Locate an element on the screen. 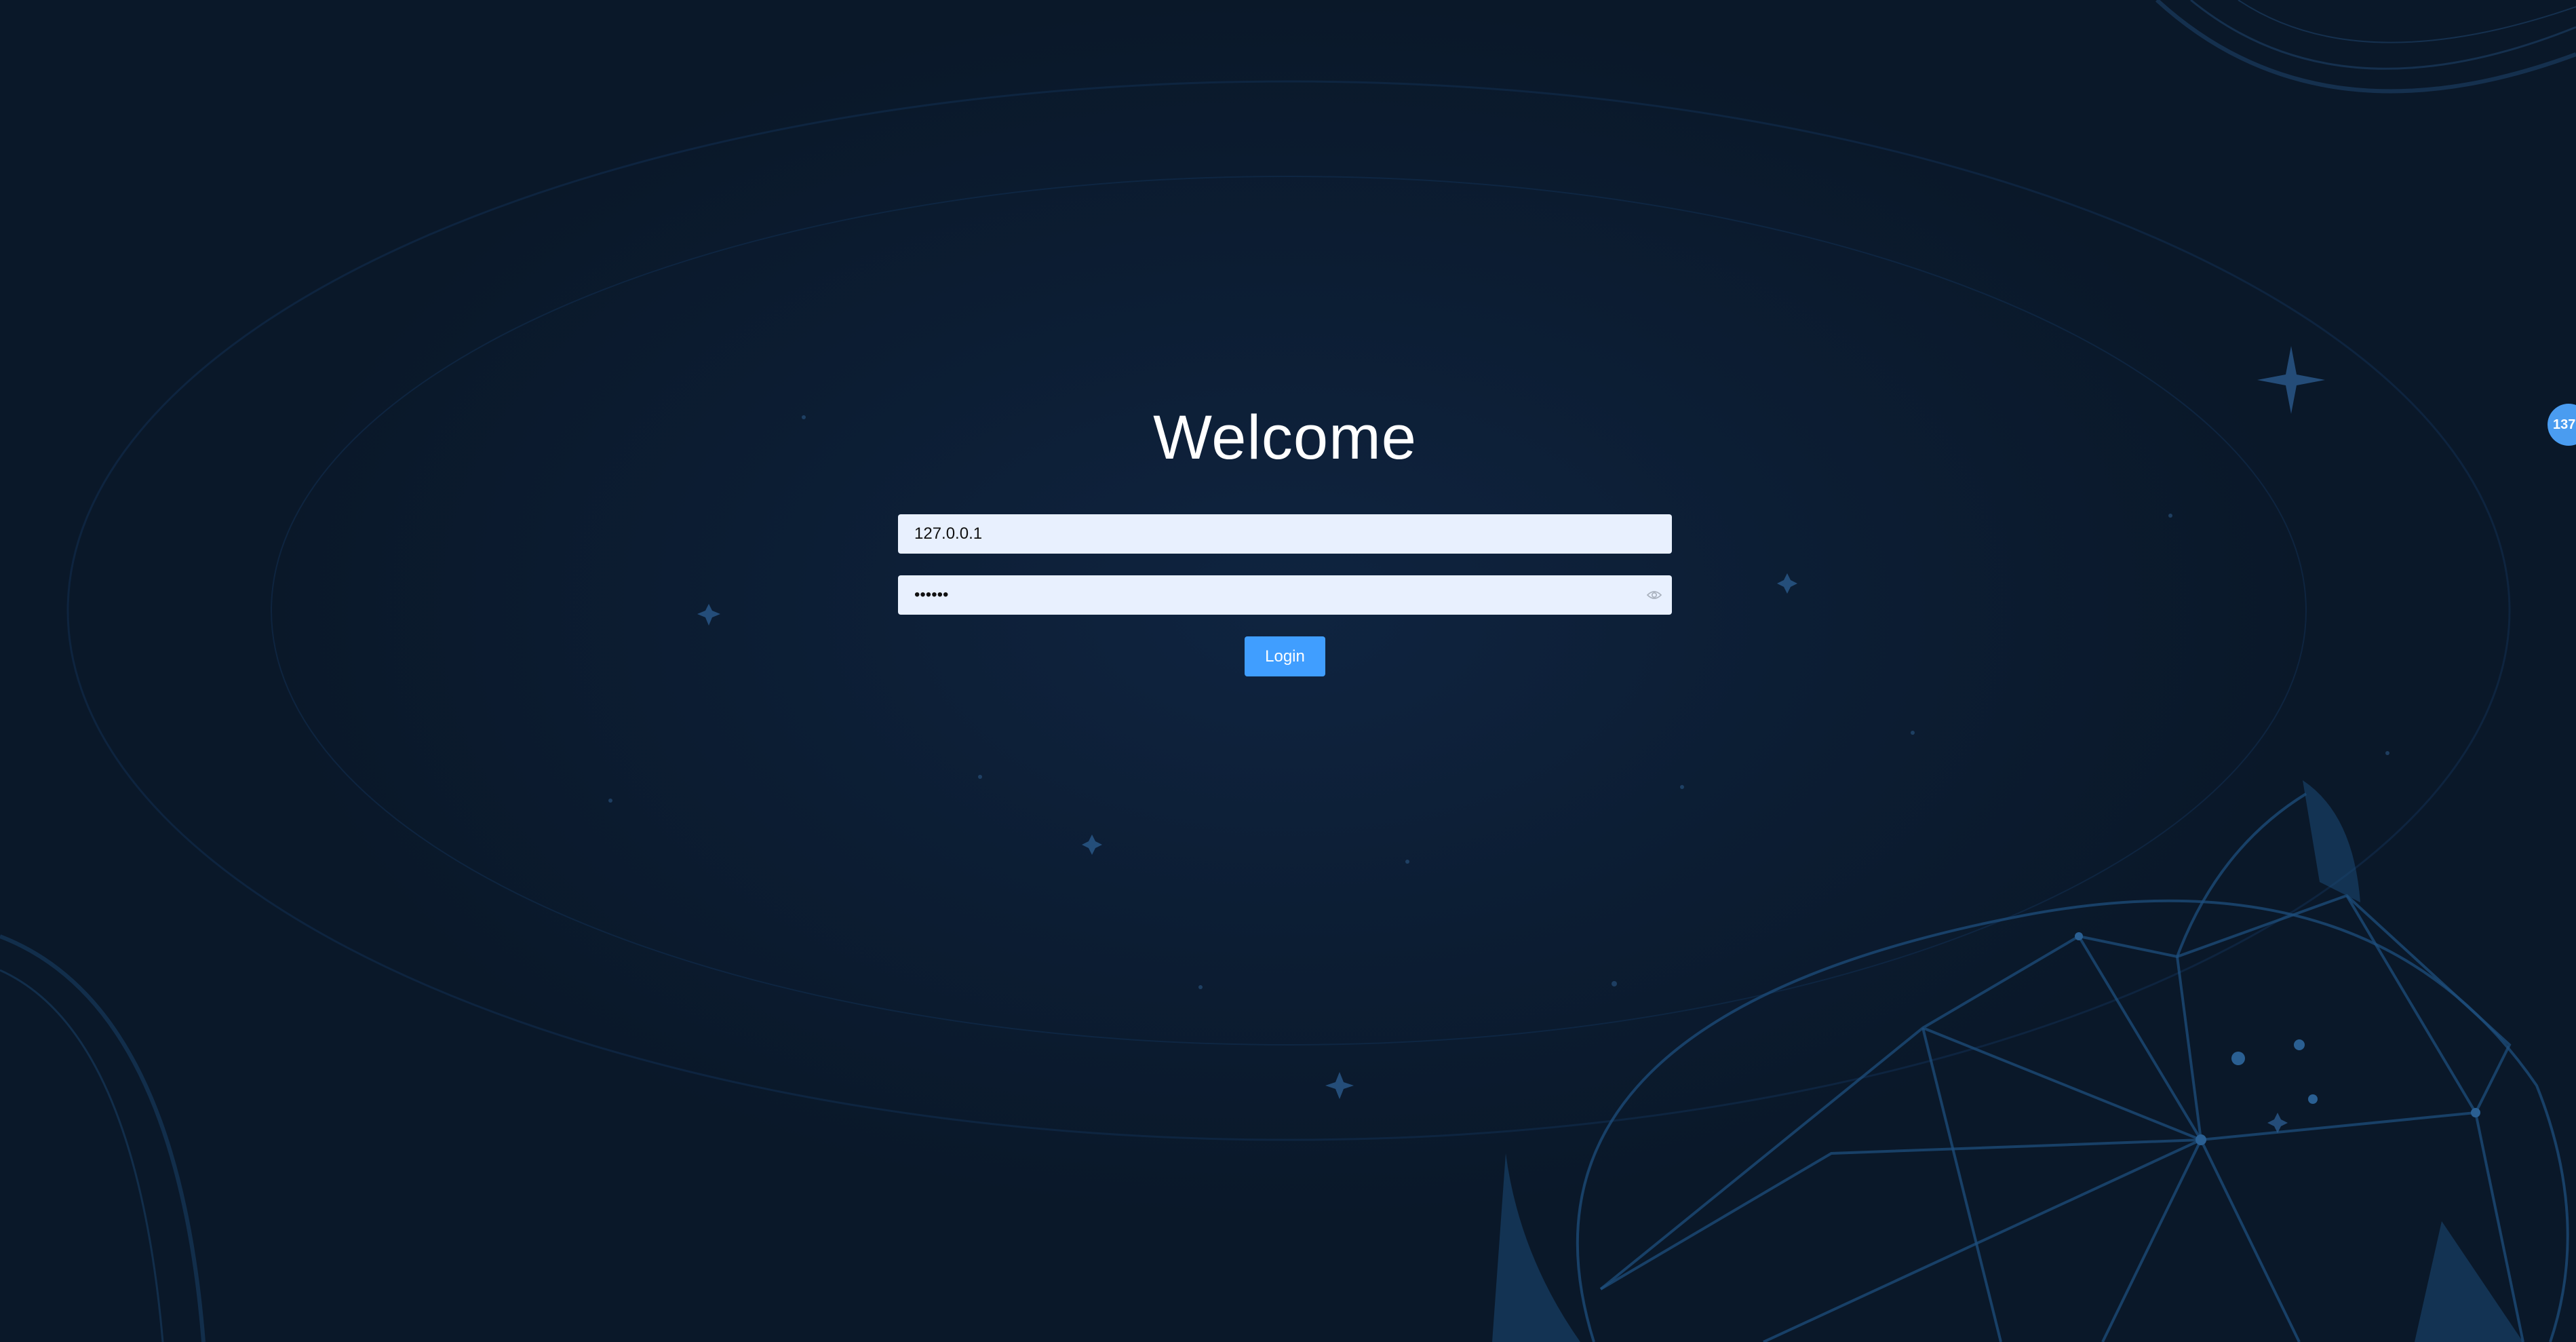 The image size is (2576, 1342). button-row: Login is located at coordinates (1285, 656).